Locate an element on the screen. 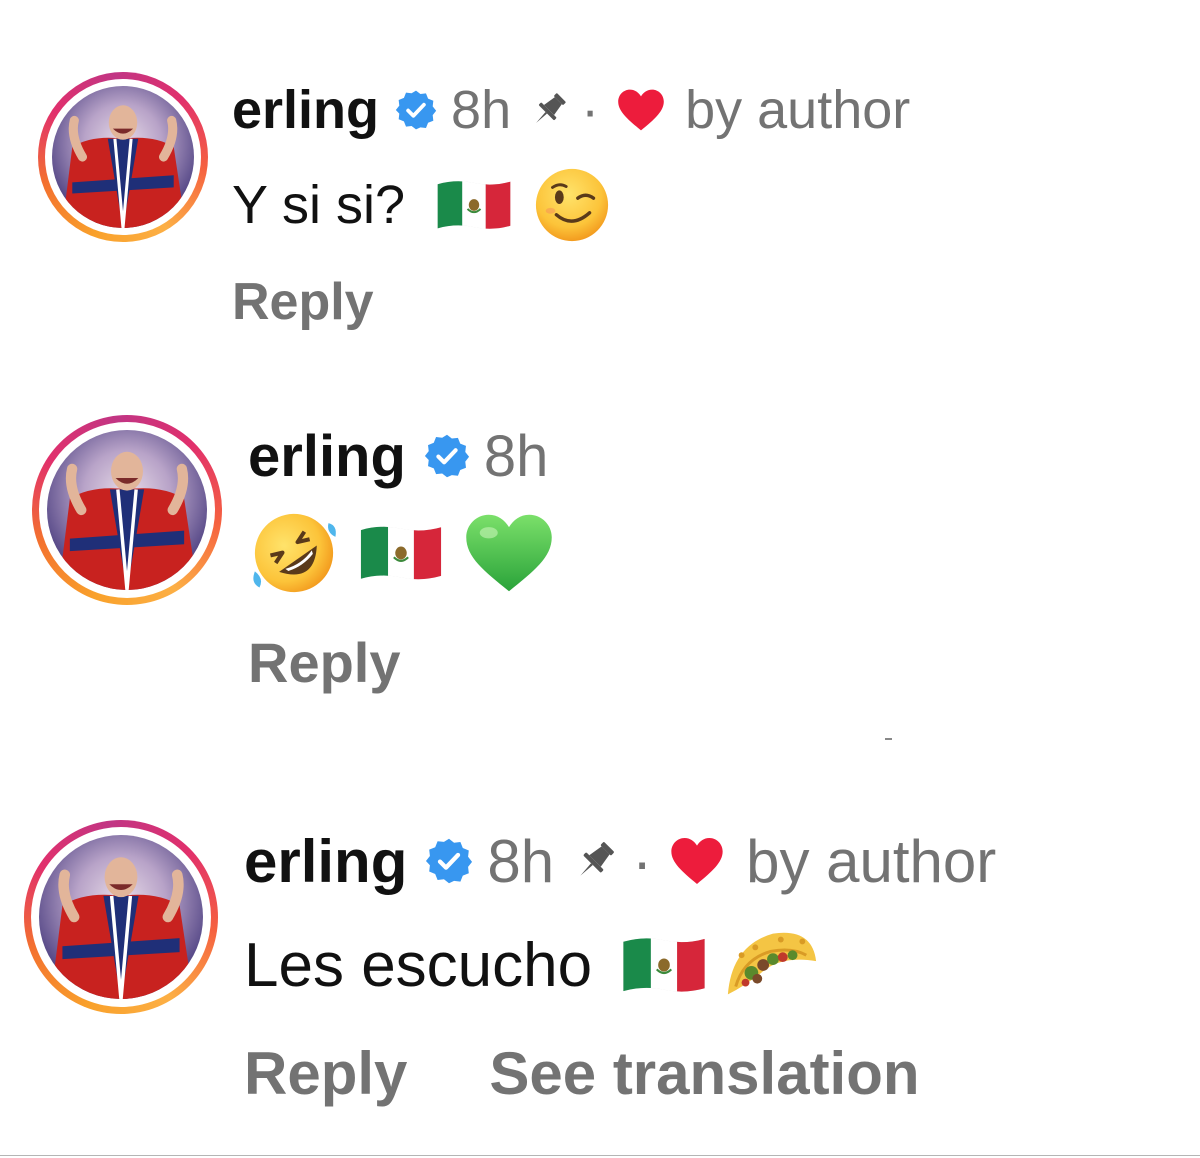 The width and height of the screenshot is (1200, 1158). comment-body: Y si si? is located at coordinates (421, 205).